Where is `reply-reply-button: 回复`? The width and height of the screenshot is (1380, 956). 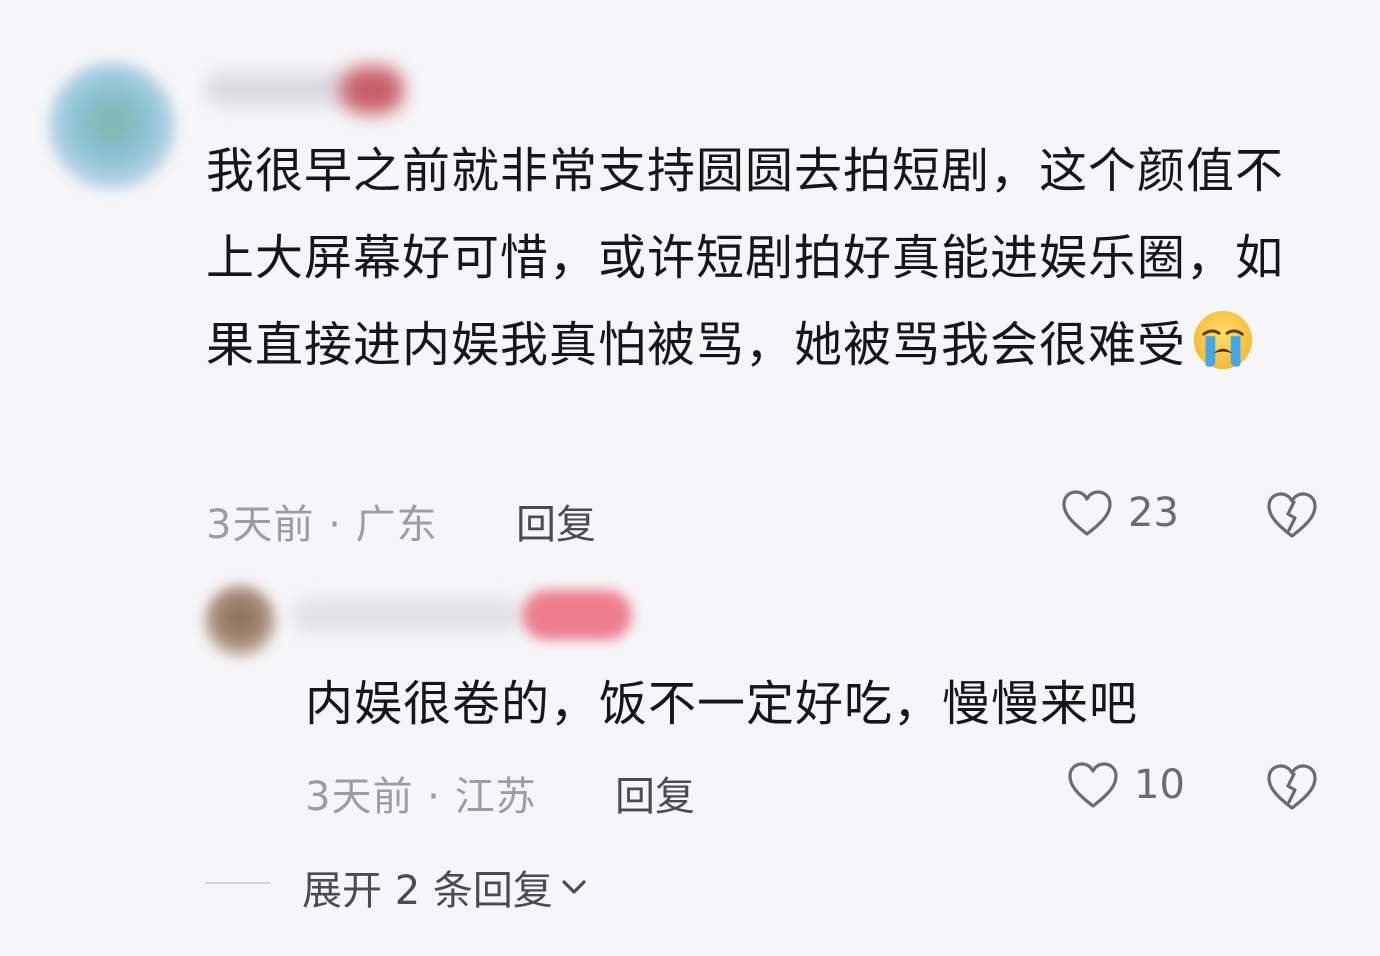 reply-reply-button: 回复 is located at coordinates (655, 793).